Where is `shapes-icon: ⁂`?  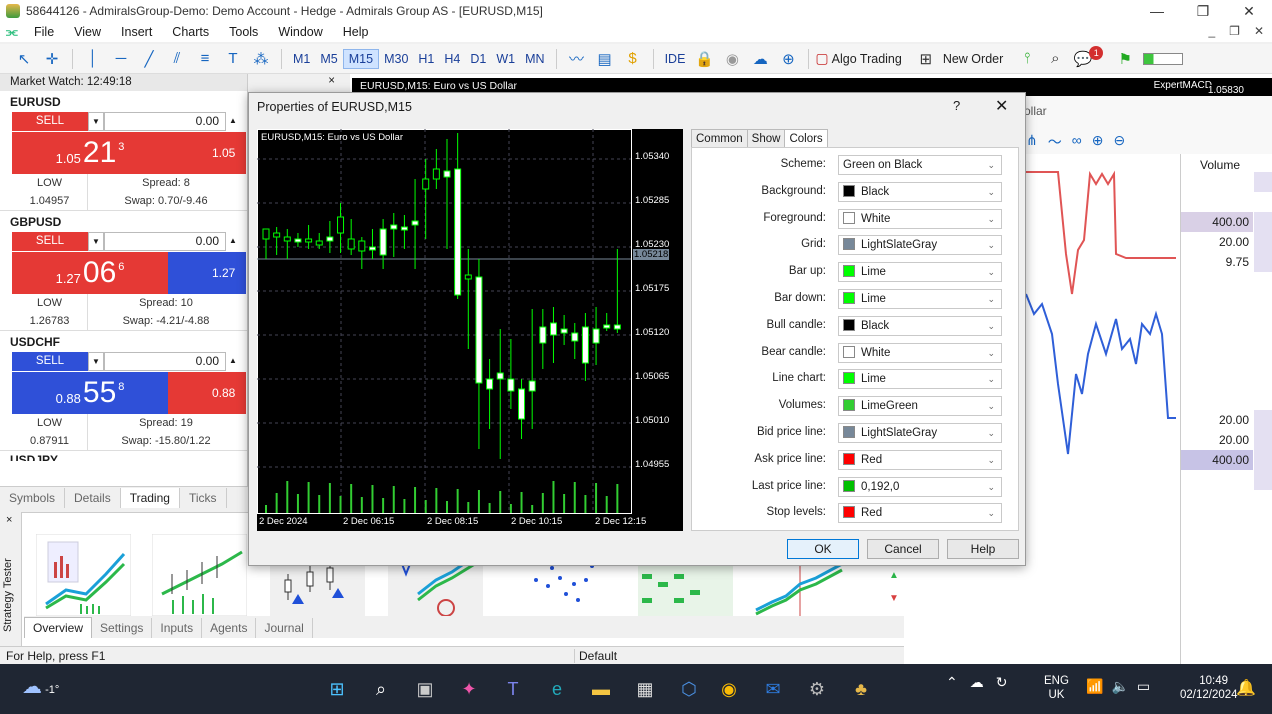 shapes-icon: ⁂ is located at coordinates (261, 59).